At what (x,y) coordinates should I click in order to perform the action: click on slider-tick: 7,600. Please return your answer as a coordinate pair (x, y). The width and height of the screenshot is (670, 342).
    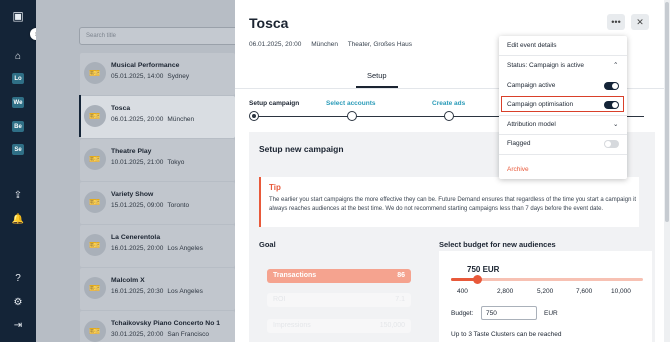
    Looking at the image, I should click on (584, 291).